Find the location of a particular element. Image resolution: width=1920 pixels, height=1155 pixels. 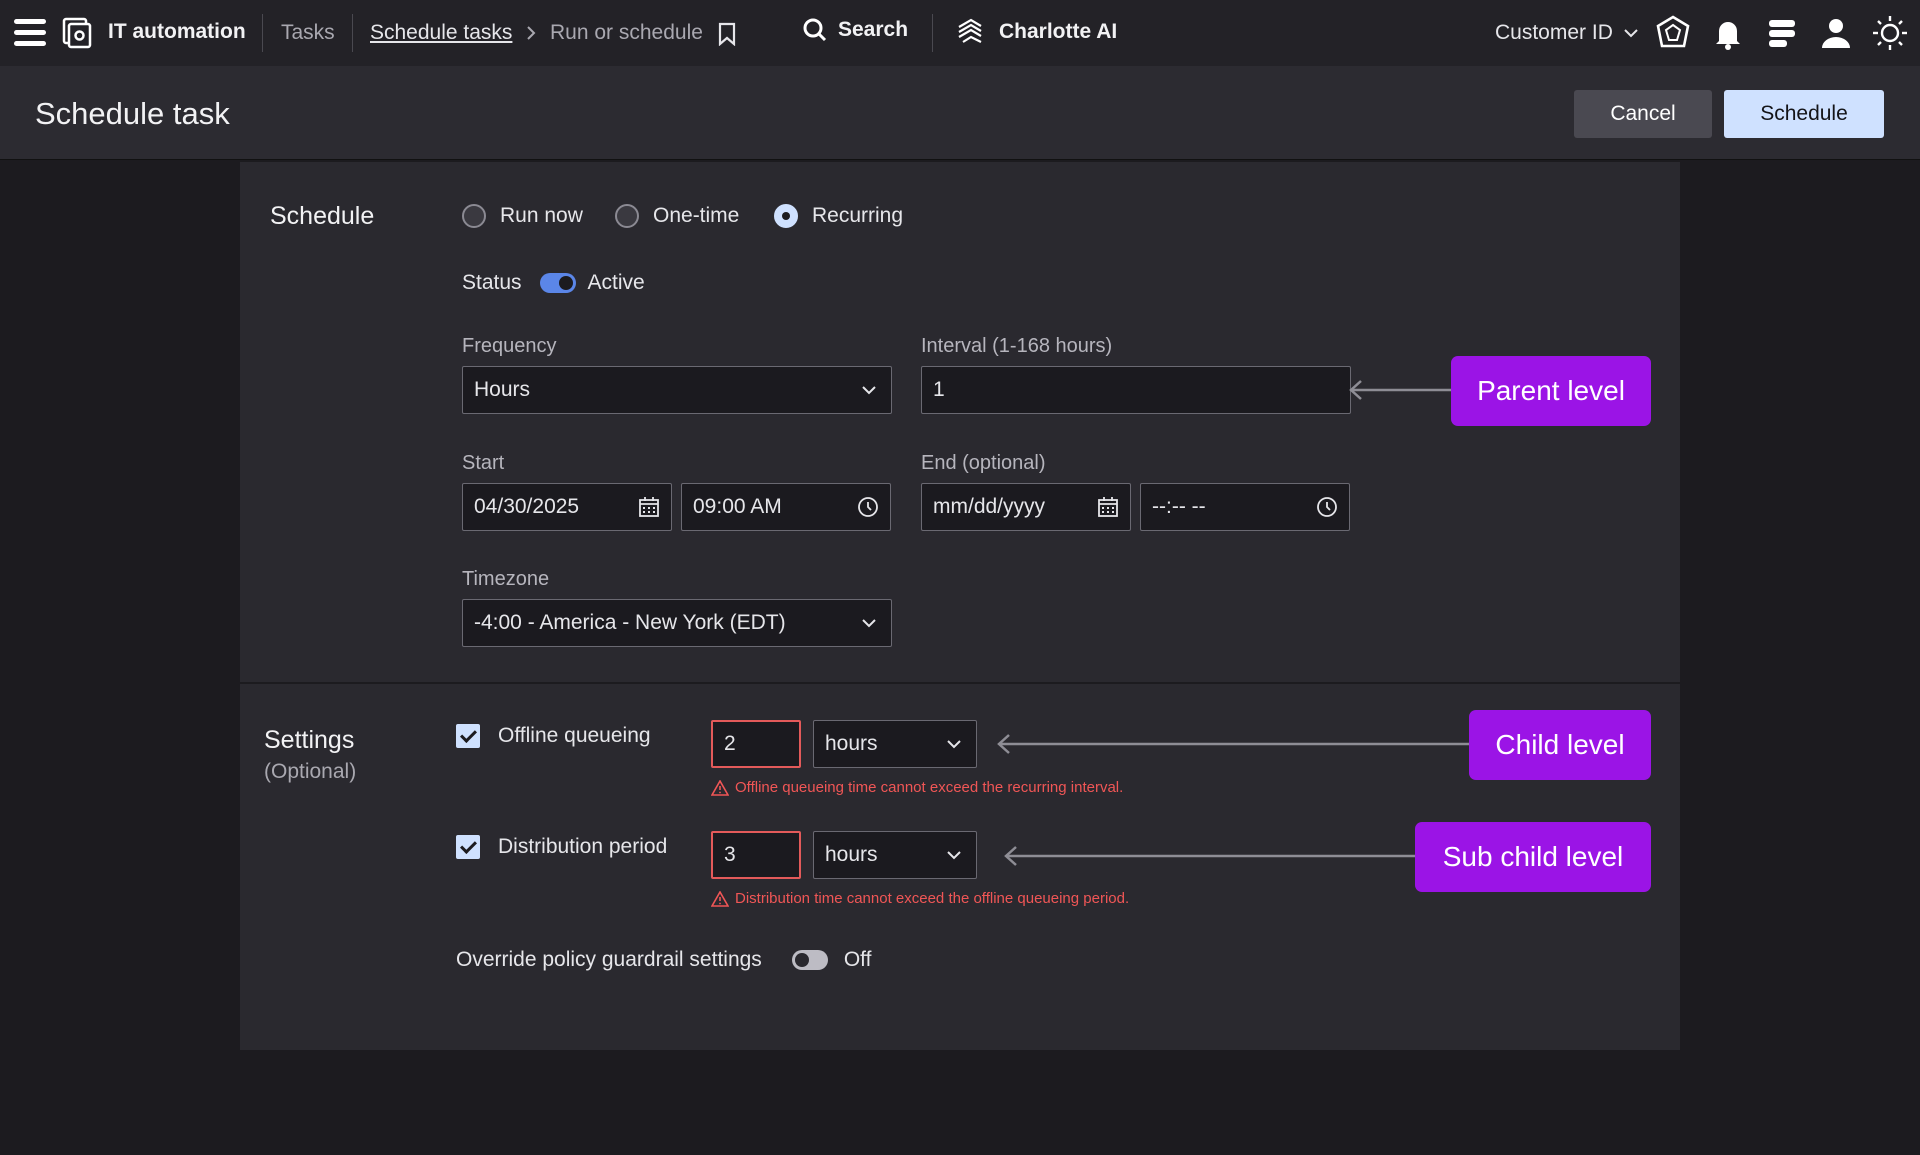

distribution-period-unit-select: hours is located at coordinates (895, 855).